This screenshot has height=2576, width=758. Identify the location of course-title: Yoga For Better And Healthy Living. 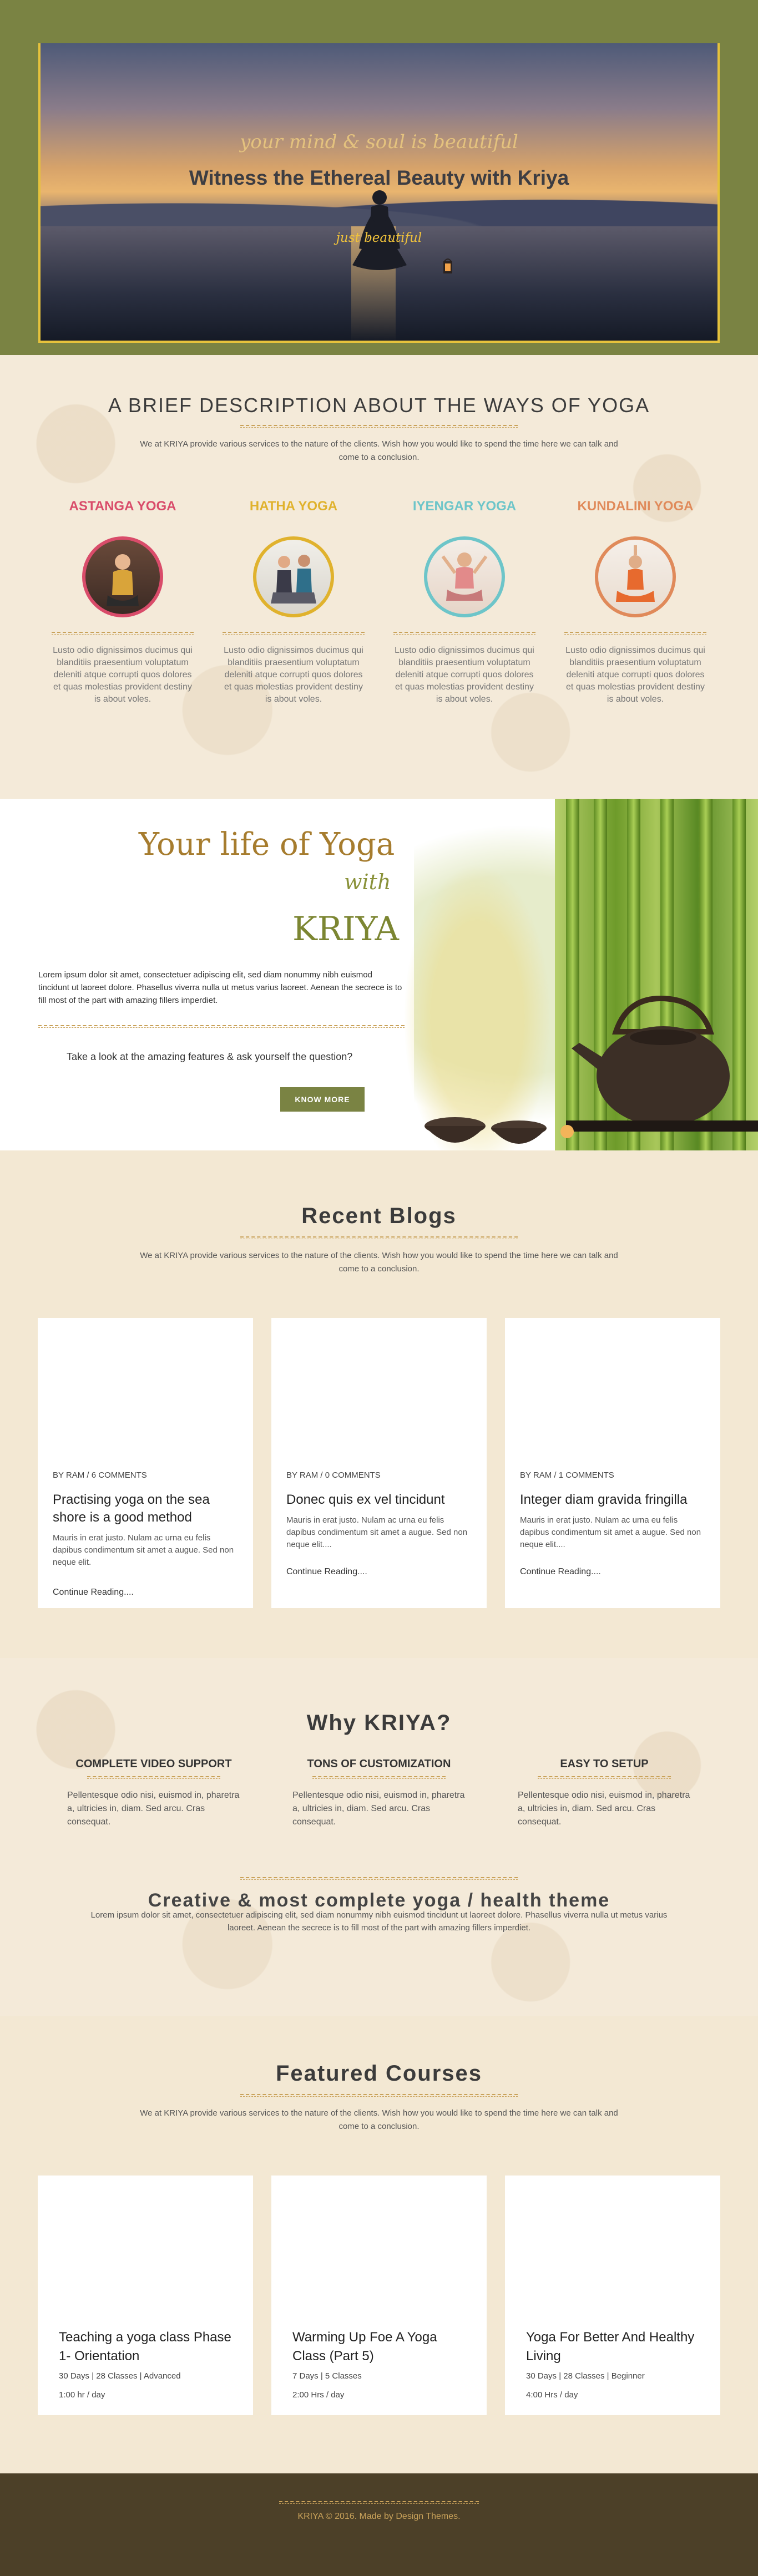
(615, 2347).